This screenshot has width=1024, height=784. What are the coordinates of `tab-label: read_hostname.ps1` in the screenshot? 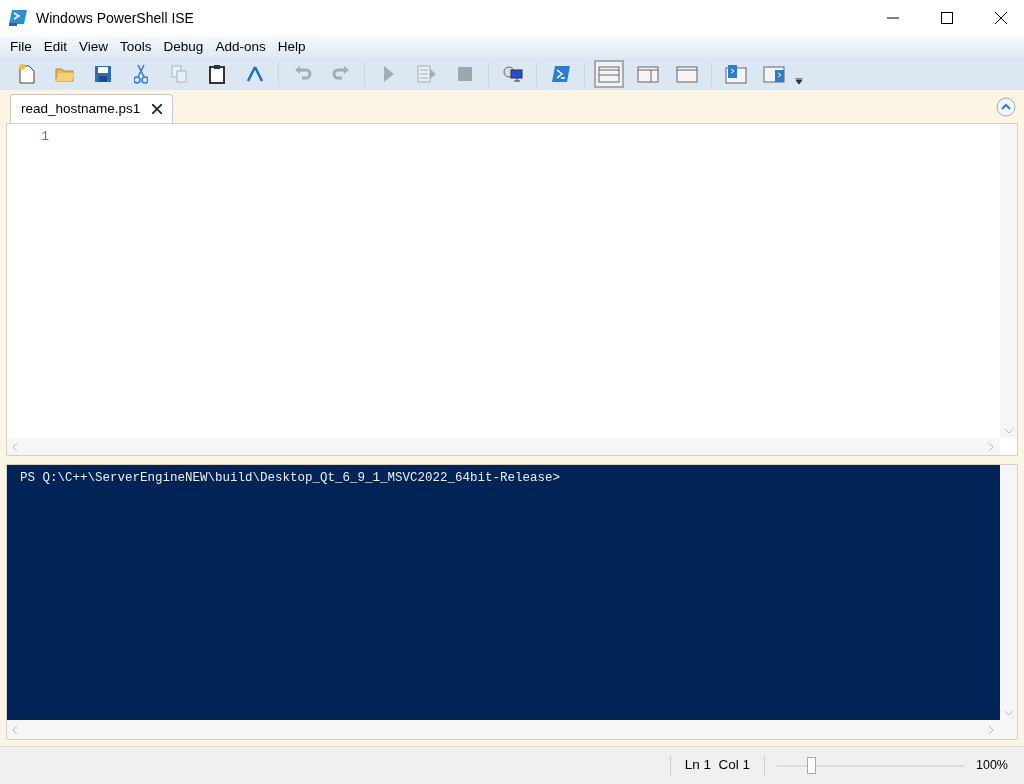 It's located at (81, 108).